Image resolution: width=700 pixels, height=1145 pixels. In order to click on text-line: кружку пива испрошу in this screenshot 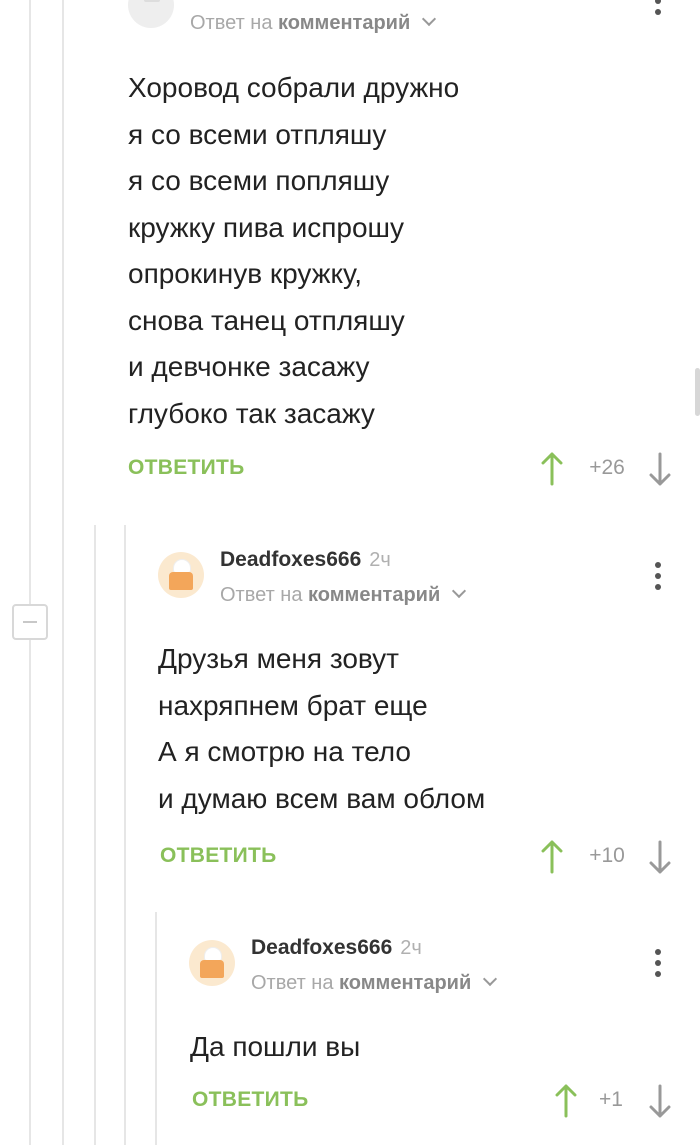, I will do `click(266, 227)`.